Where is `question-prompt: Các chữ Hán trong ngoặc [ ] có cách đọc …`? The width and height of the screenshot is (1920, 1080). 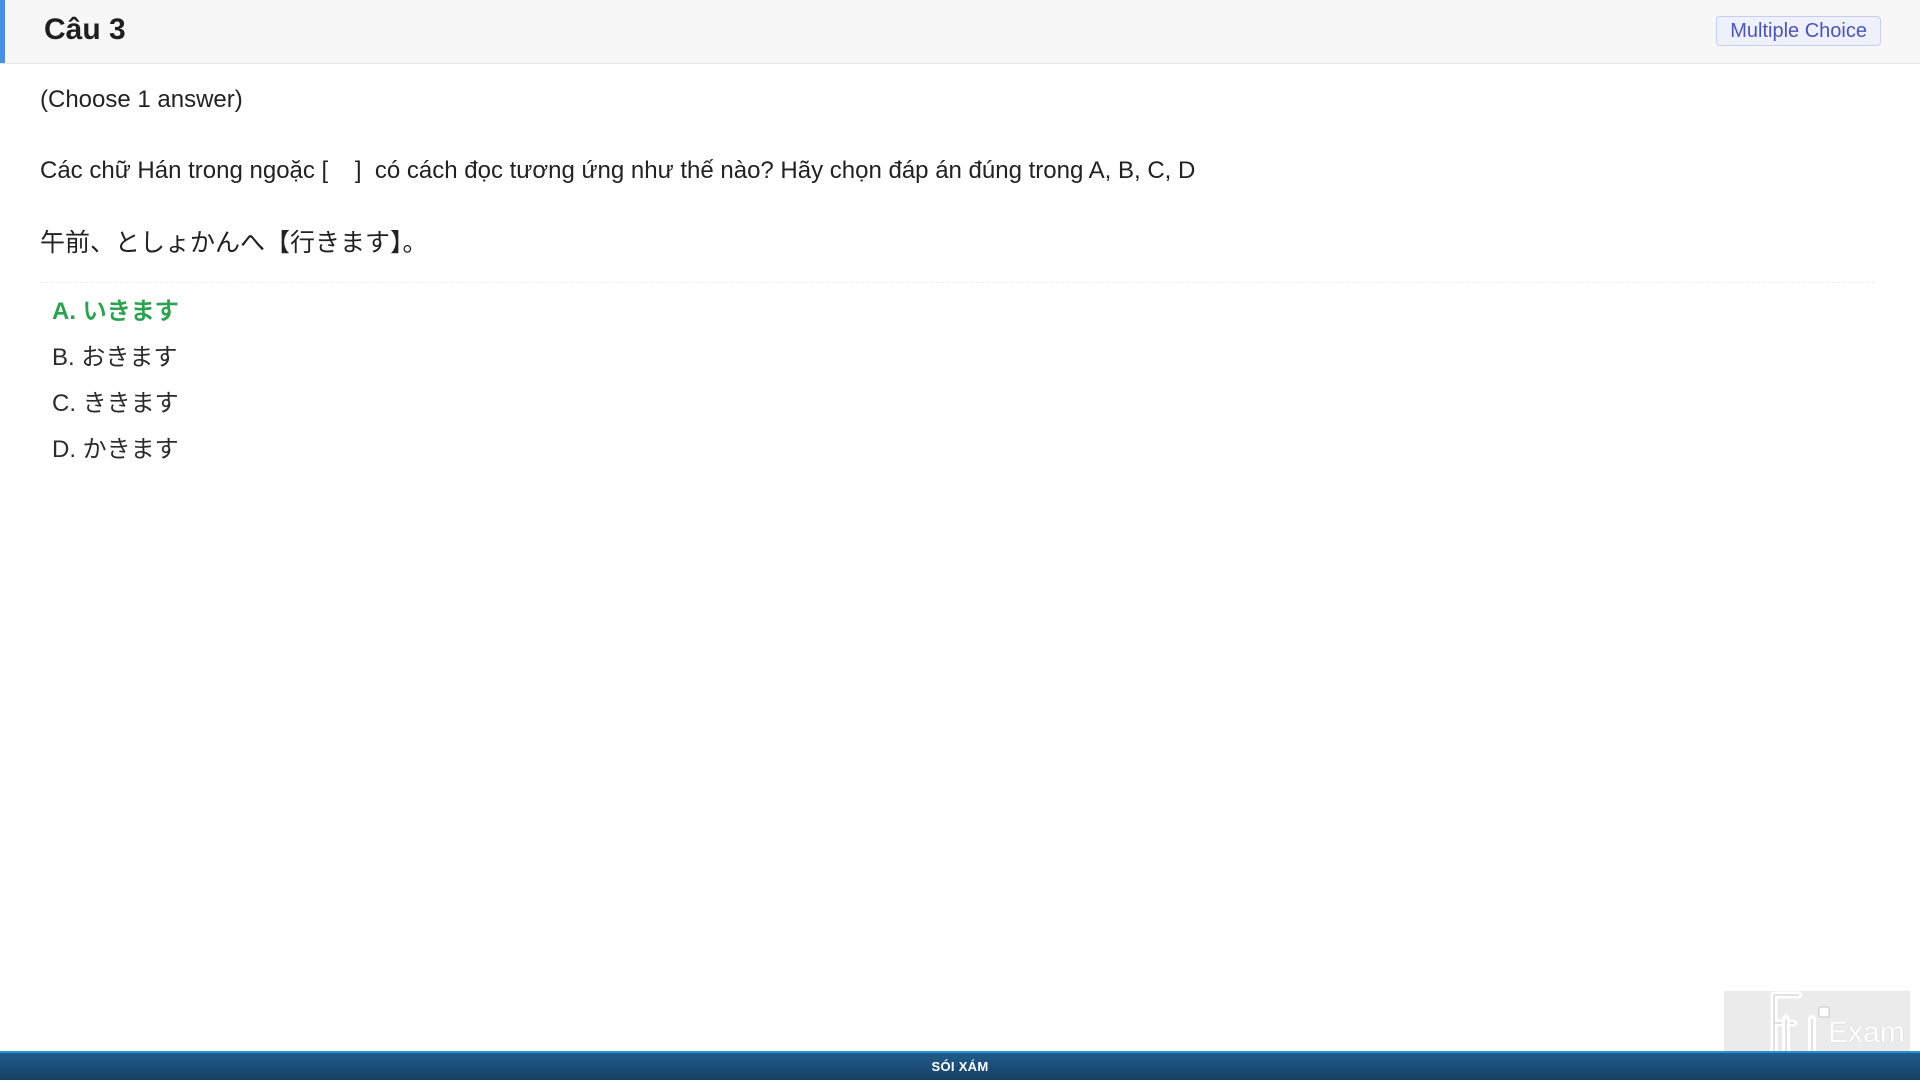
question-prompt: Các chữ Hán trong ngoặc [ ] có cách đọc … is located at coordinates (618, 170).